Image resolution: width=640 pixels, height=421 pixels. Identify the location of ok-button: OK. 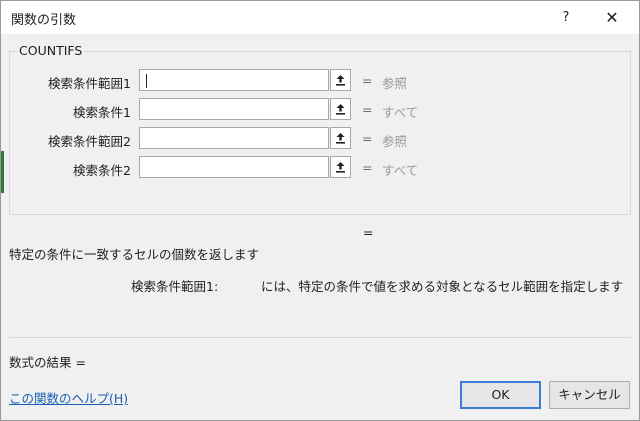
(500, 395).